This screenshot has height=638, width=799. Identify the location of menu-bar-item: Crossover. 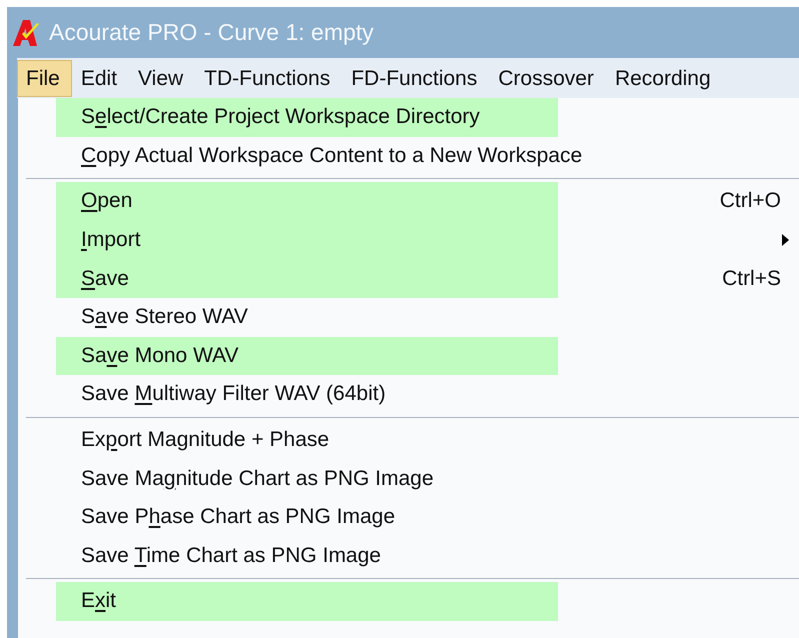
(547, 78).